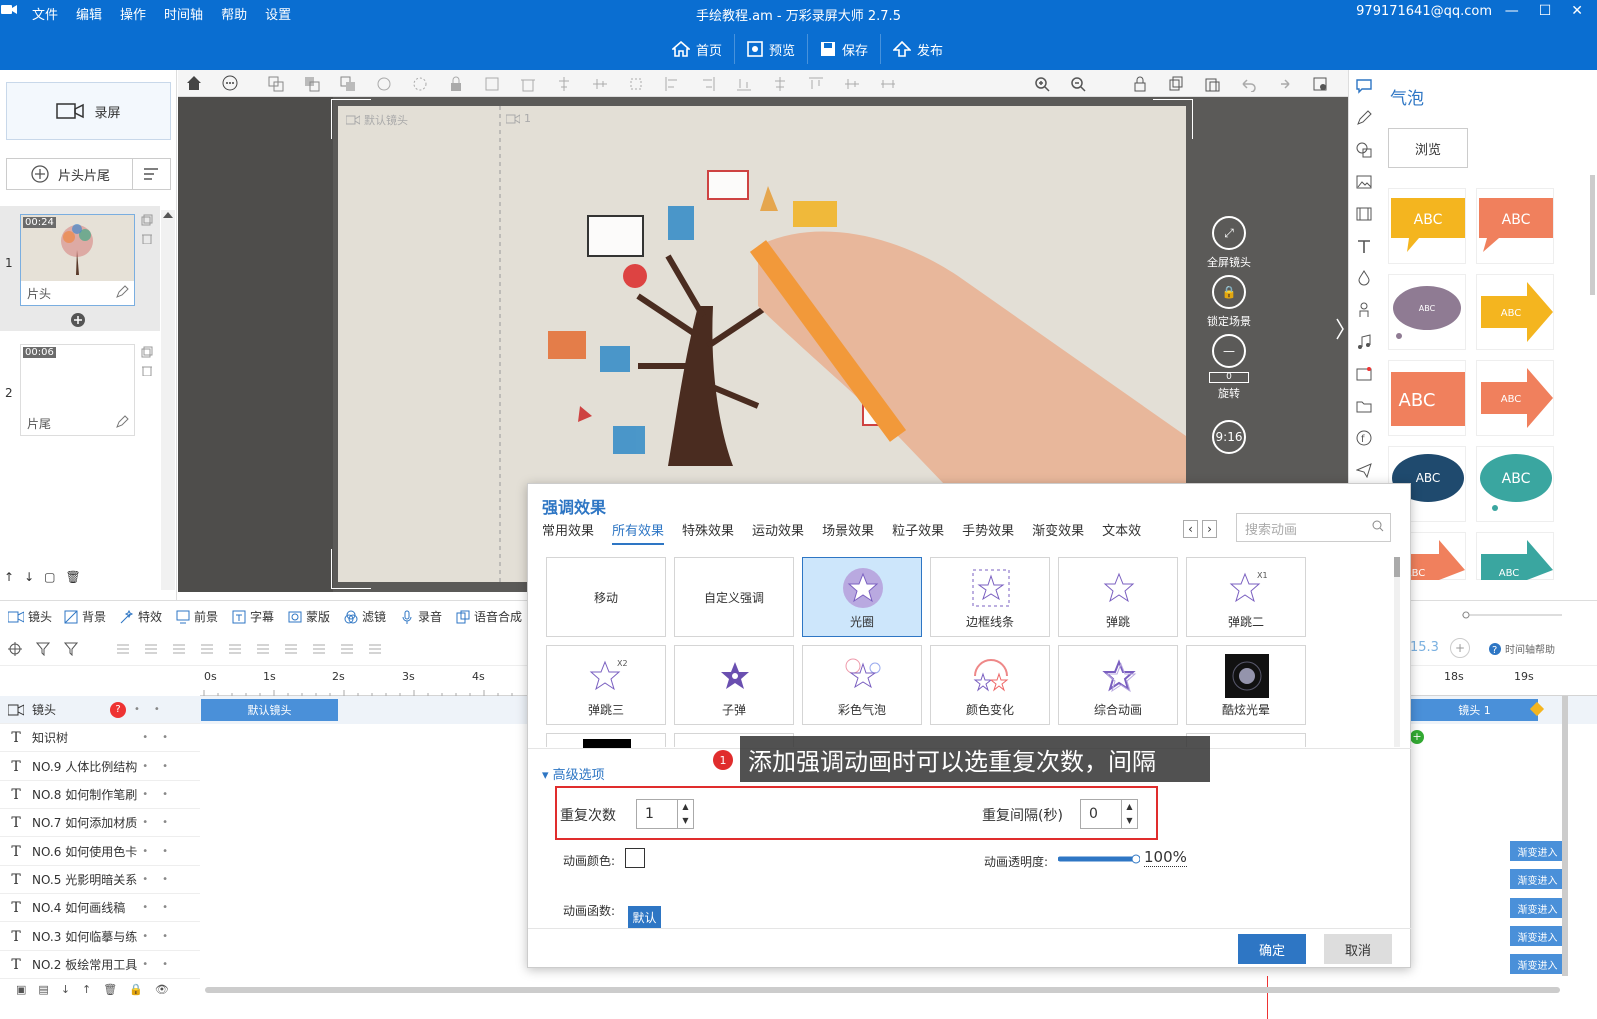 This screenshot has height=1019, width=1597. What do you see at coordinates (1577, 11) in the screenshot?
I see `close-icon: ✕` at bounding box center [1577, 11].